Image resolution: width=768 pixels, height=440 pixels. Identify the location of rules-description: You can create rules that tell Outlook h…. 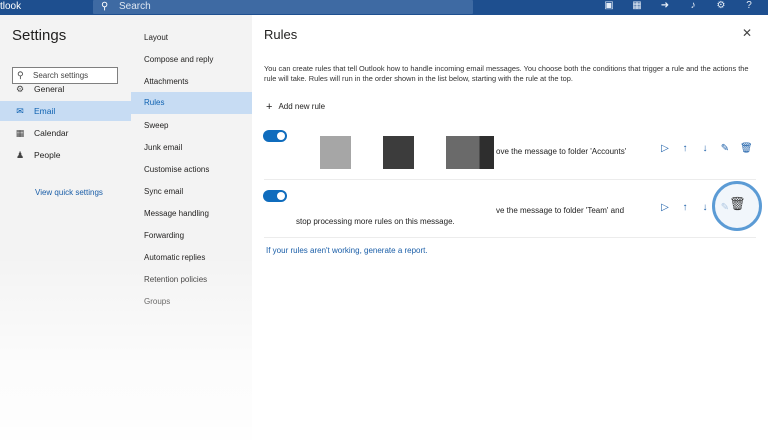
(506, 73).